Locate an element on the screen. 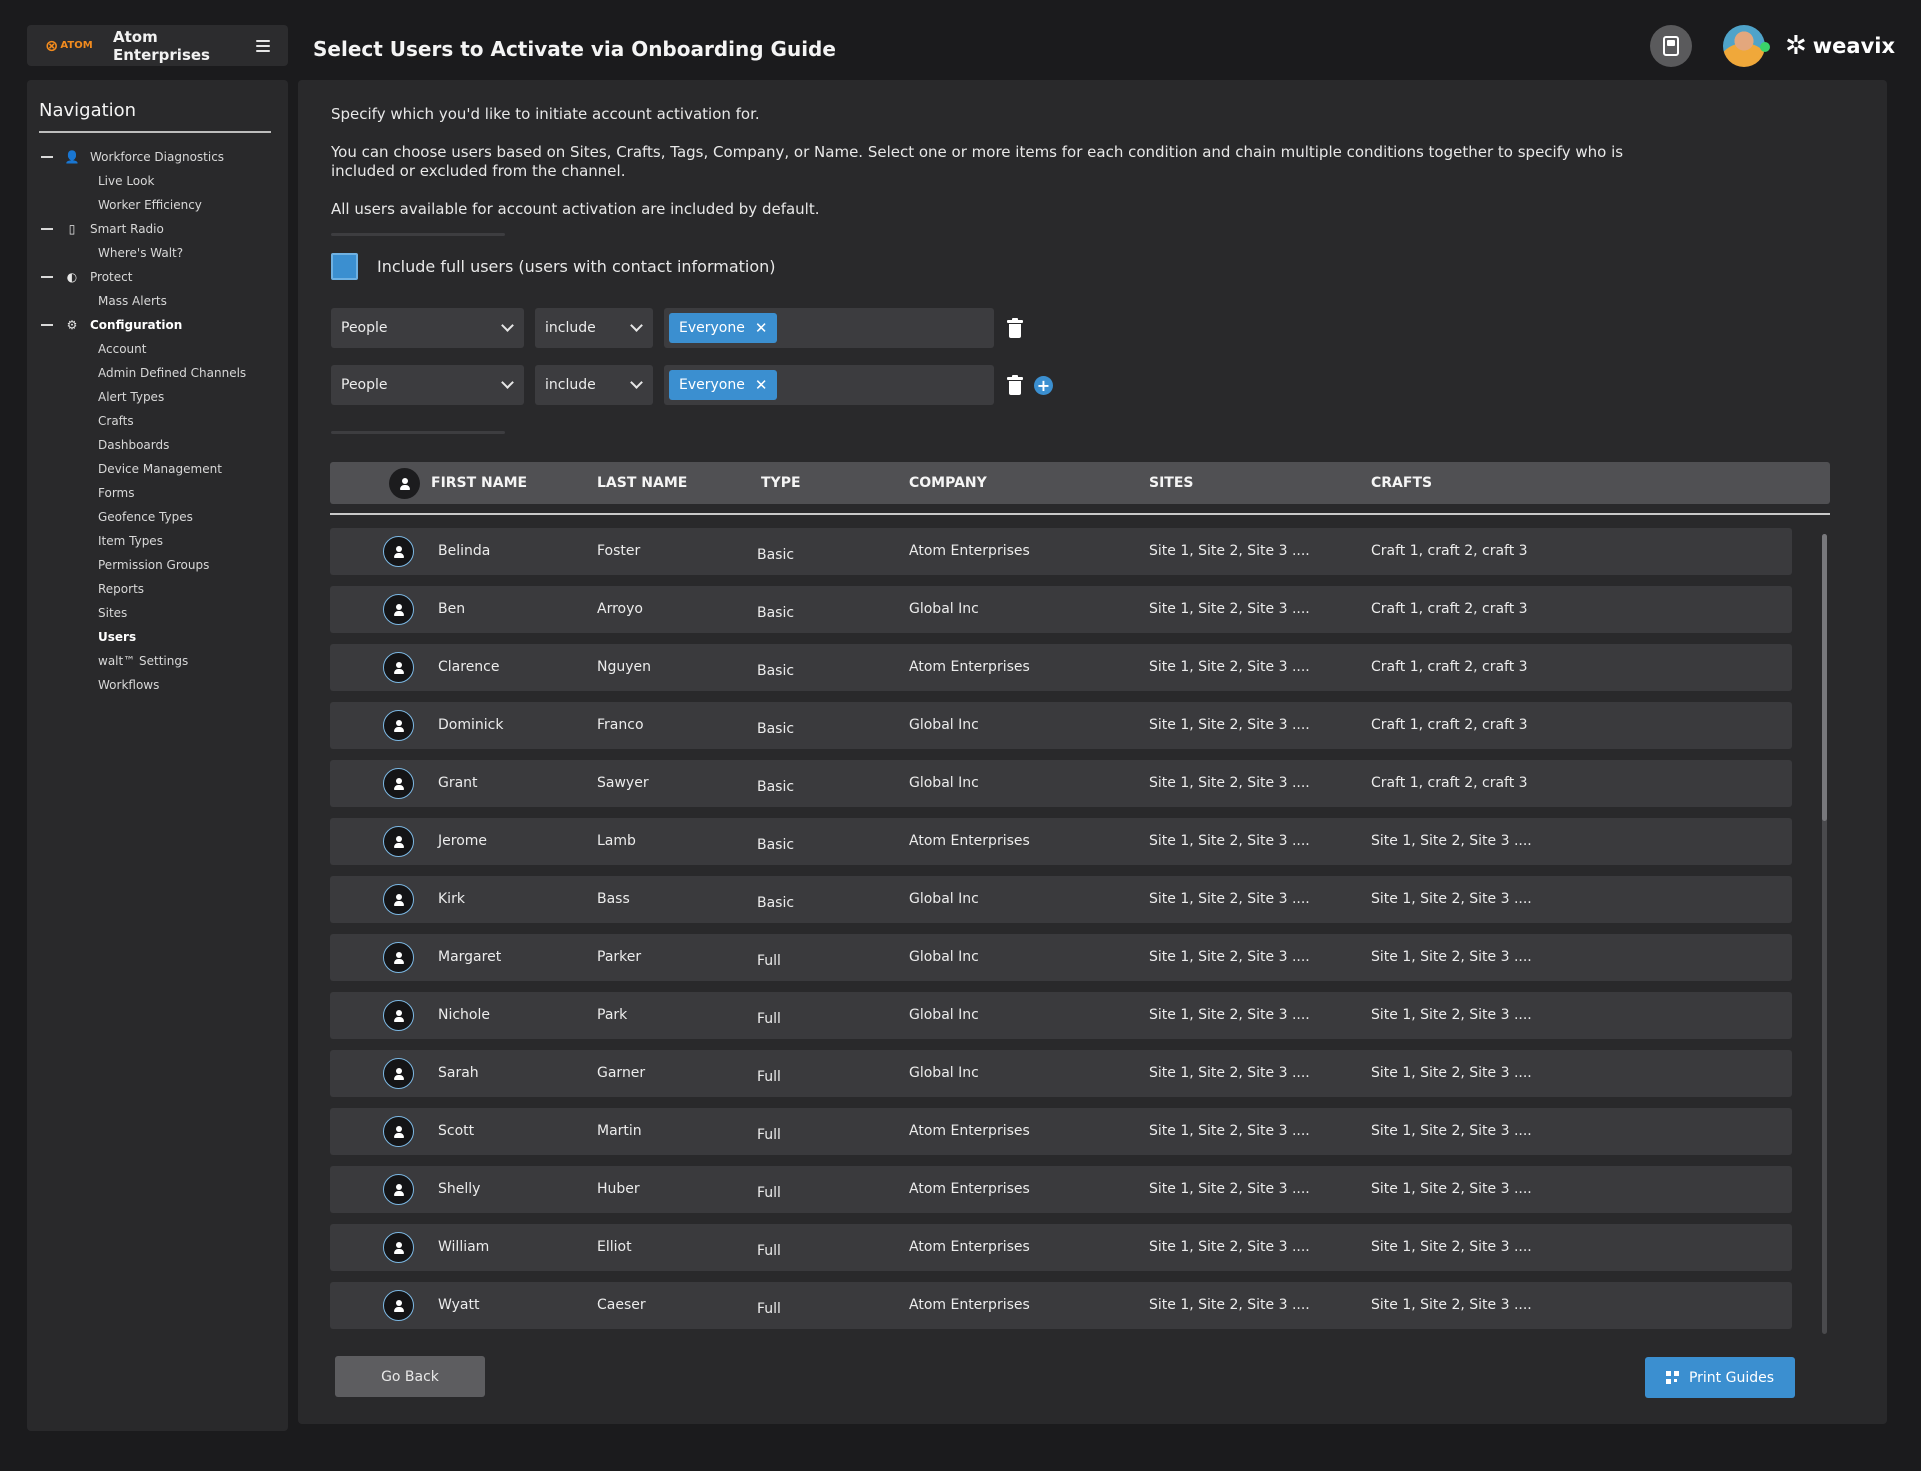 This screenshot has height=1471, width=1921. nav-item-walt-settings: walt™ Settings is located at coordinates (157, 661).